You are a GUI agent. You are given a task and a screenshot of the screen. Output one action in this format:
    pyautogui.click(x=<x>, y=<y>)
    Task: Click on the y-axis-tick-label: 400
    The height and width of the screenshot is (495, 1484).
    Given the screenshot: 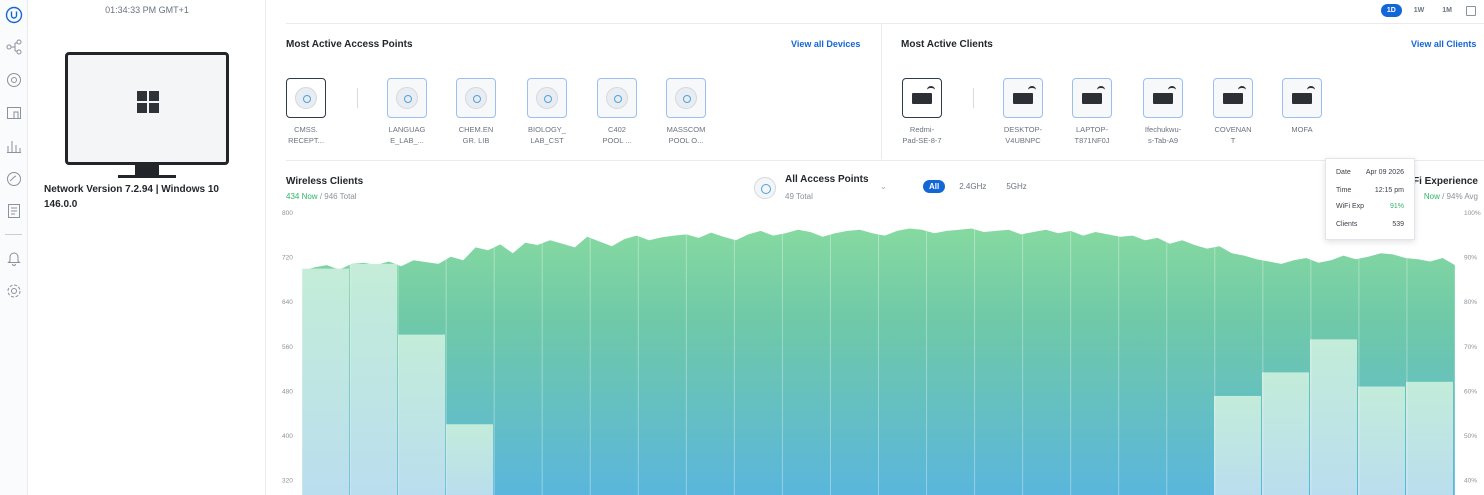 What is the action you would take?
    pyautogui.click(x=287, y=436)
    